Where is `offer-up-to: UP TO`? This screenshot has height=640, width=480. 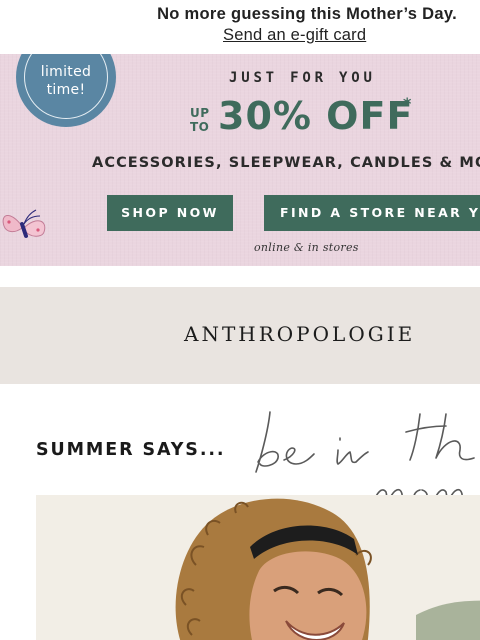
offer-up-to: UP TO is located at coordinates (200, 120).